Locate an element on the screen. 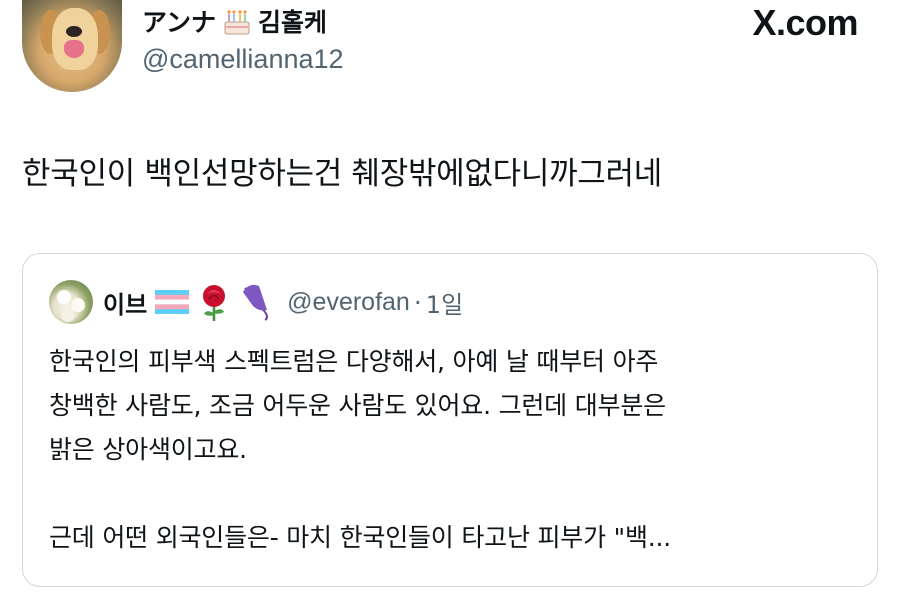  author-avatar is located at coordinates (72, 46).